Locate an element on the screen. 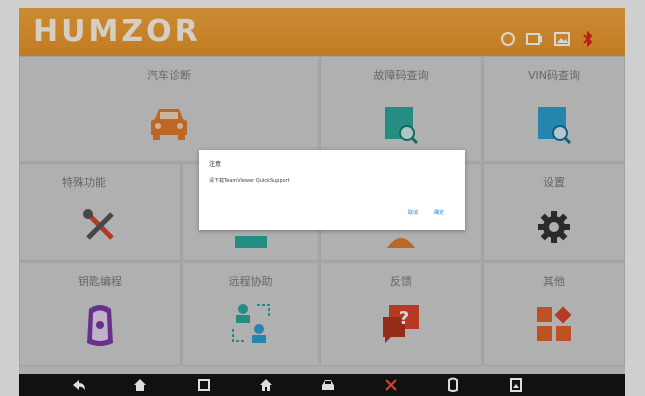 The height and width of the screenshot is (396, 645). tools-nav-icon is located at coordinates (391, 385).